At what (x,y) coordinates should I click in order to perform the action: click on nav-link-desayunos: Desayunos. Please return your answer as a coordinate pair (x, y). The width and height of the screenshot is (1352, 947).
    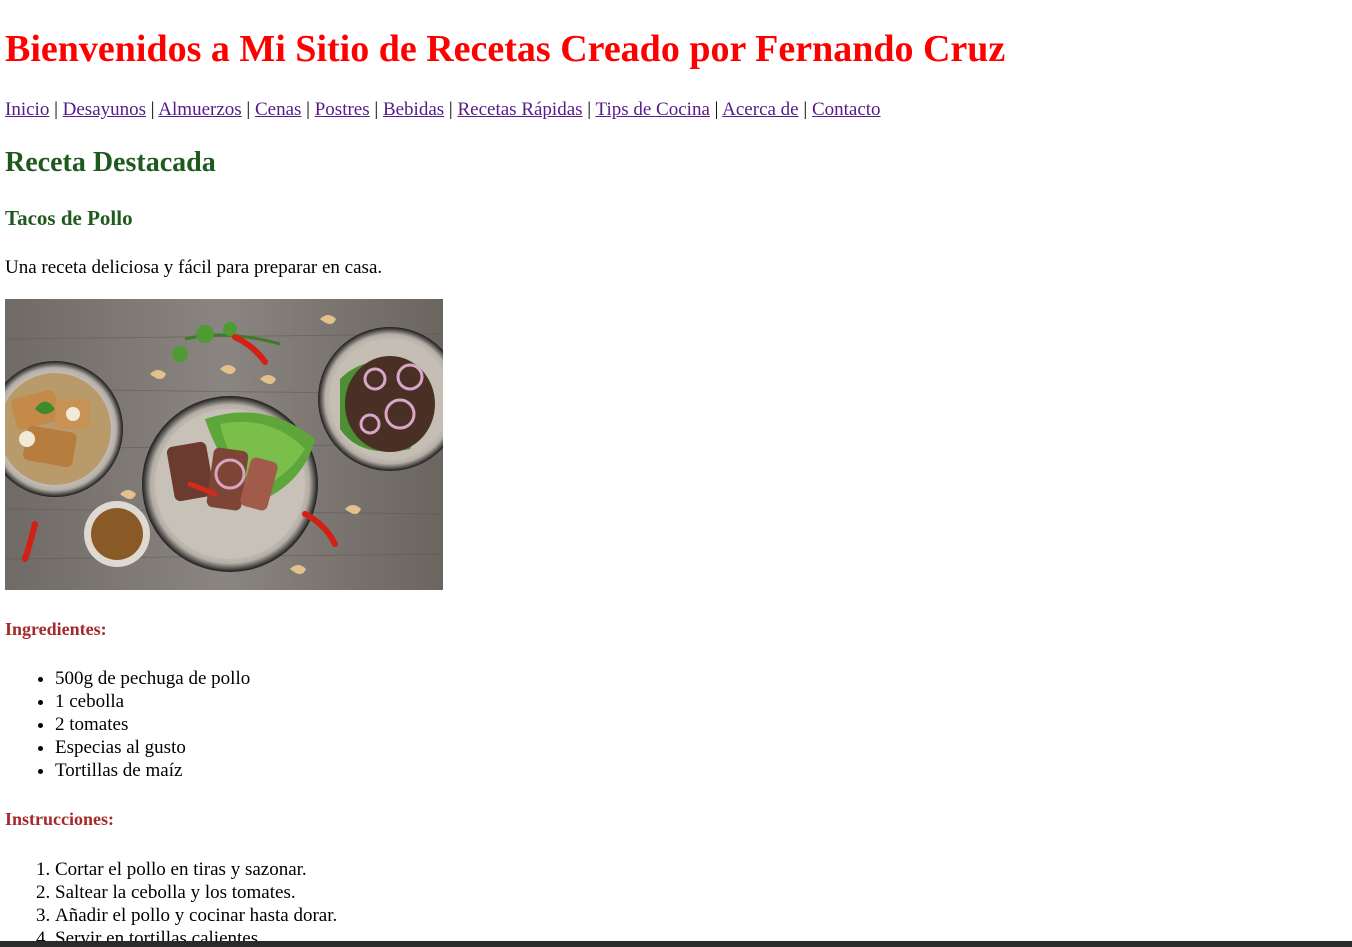
    Looking at the image, I should click on (104, 109).